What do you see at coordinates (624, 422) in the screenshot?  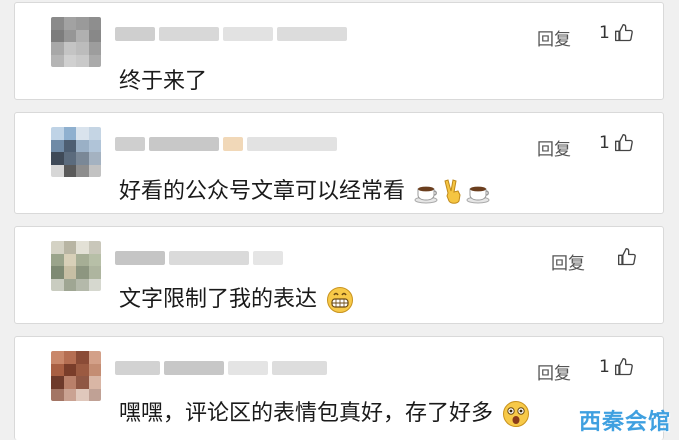 I see `watermark: 西秦会馆` at bounding box center [624, 422].